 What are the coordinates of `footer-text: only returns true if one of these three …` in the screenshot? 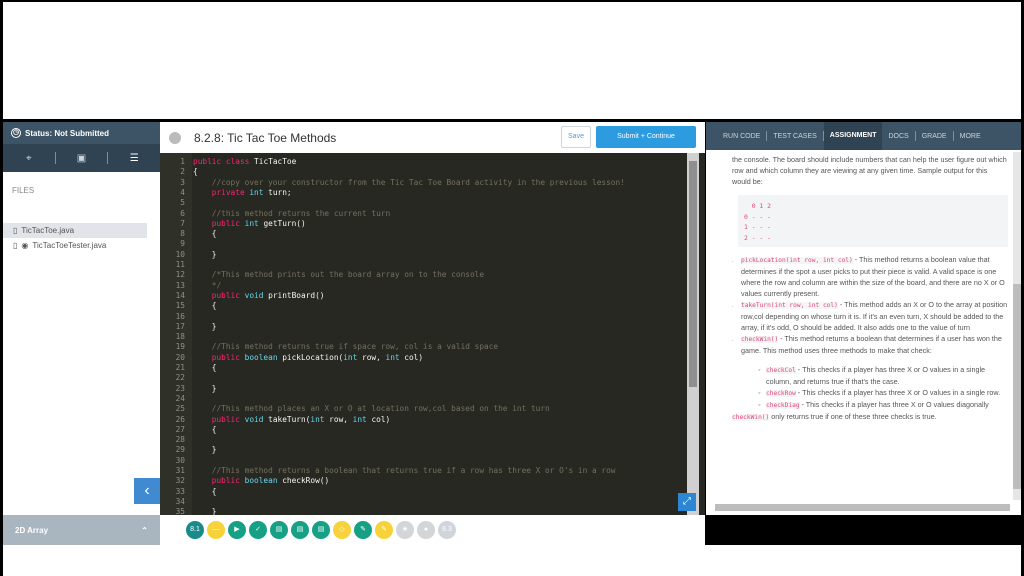 It's located at (853, 416).